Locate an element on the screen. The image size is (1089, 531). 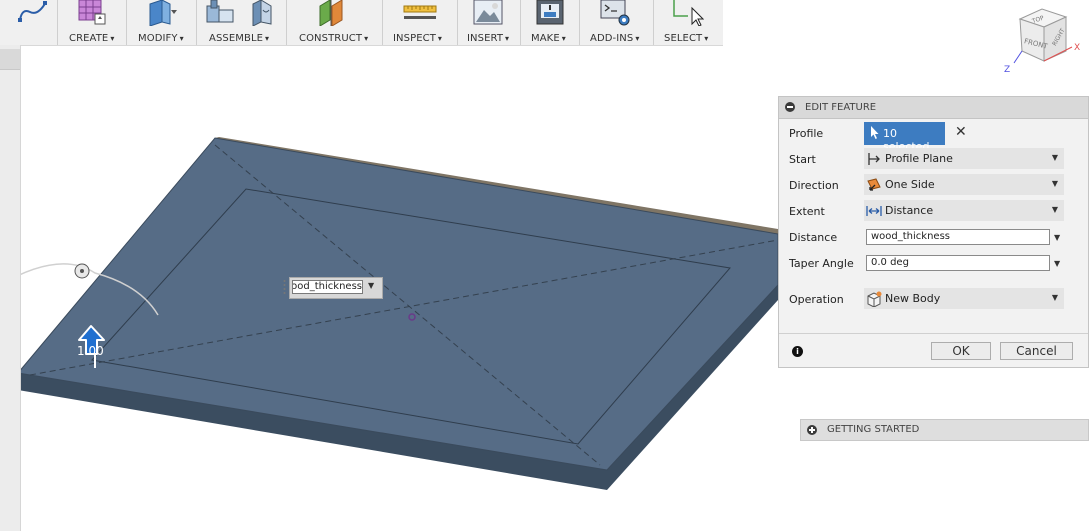
drag-handle-icon is located at coordinates (284, 287).